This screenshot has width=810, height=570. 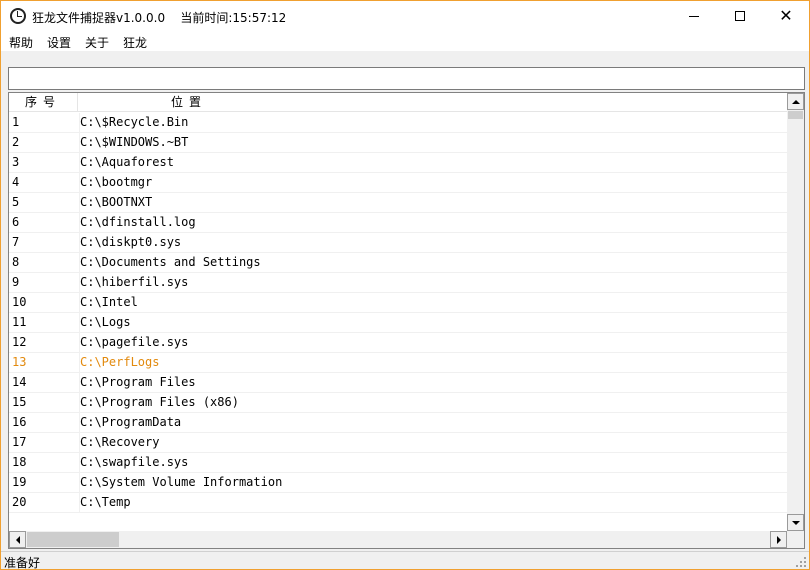 I want to click on column-header-index: 序号, so click(x=43, y=102).